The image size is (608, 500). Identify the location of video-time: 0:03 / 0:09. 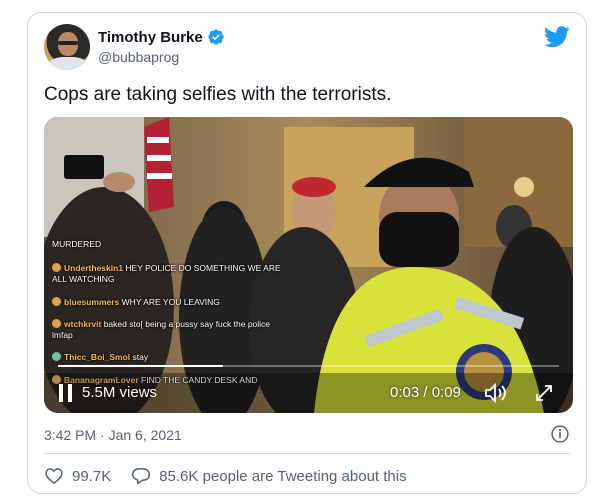
(425, 392).